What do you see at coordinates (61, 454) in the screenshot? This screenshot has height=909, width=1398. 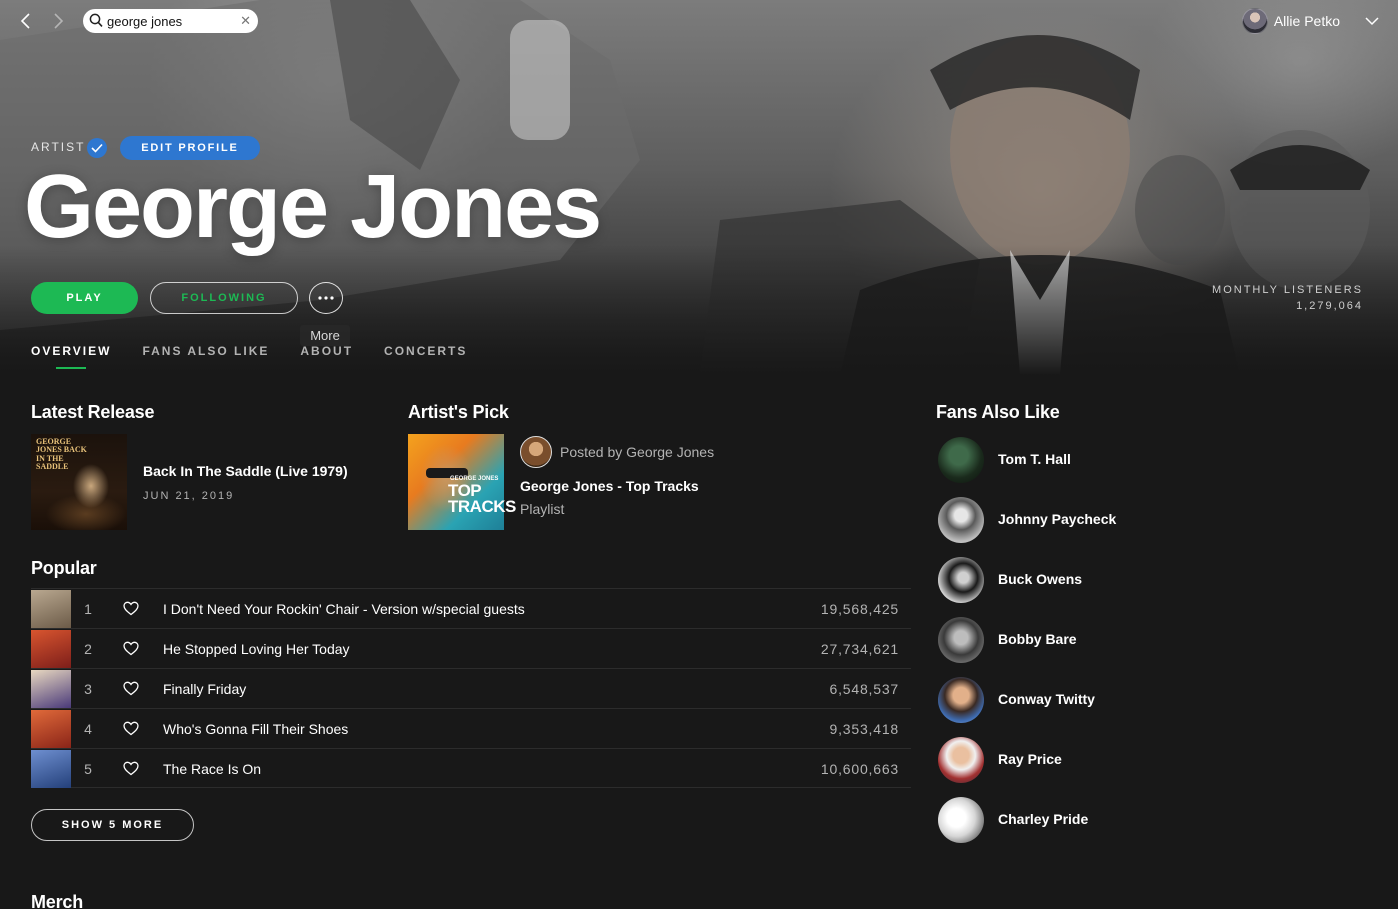 I see `latest-release-cover-text: GEORGE JONES BACK IN THE SADDLE` at bounding box center [61, 454].